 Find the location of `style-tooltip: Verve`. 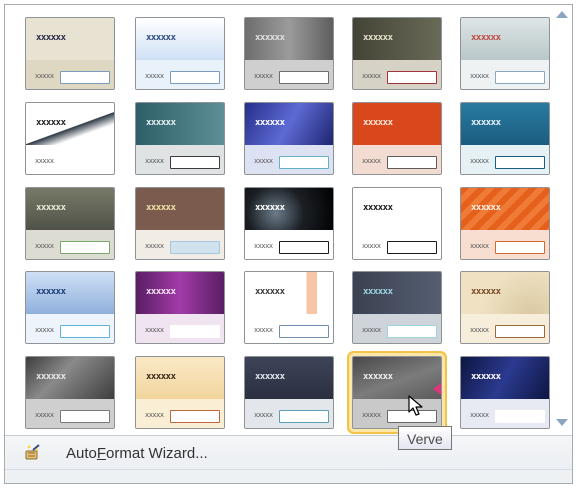

style-tooltip: Verve is located at coordinates (425, 438).